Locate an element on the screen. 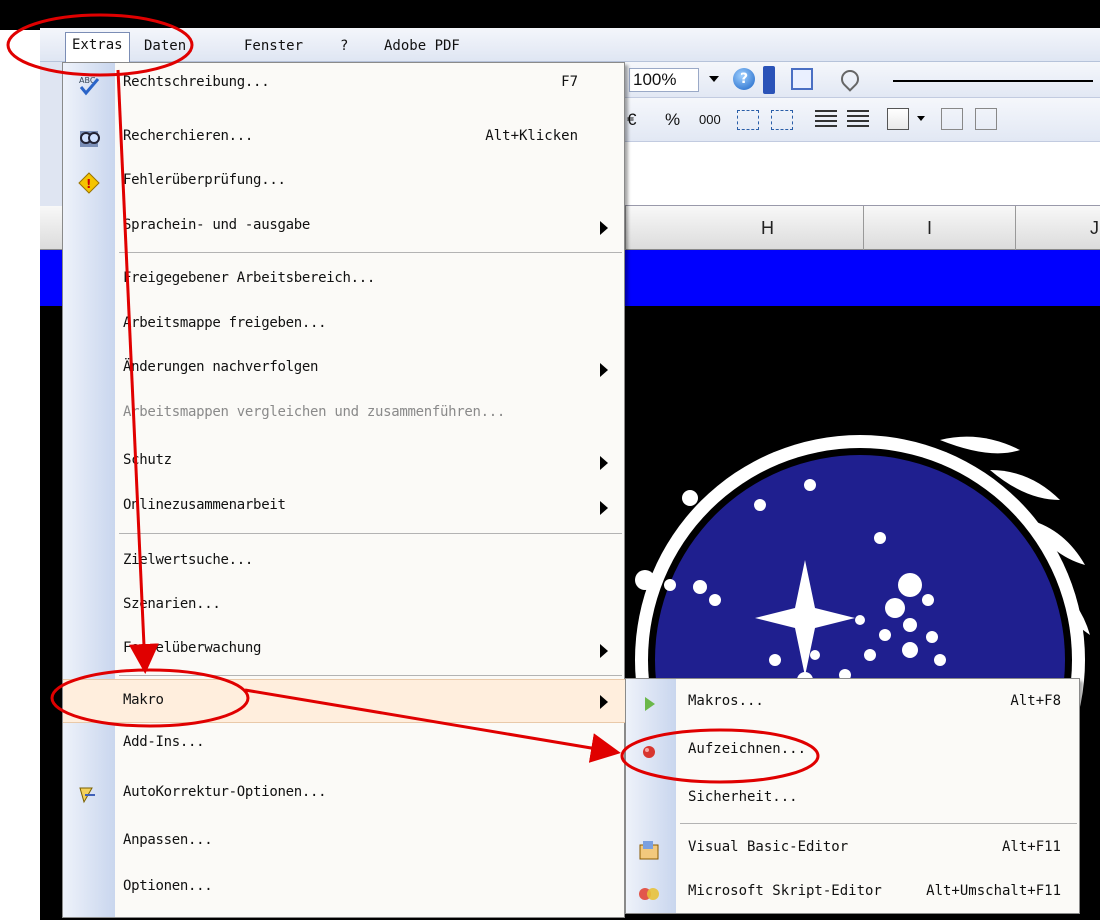 The height and width of the screenshot is (920, 1100). annotation-circle-extras is located at coordinates (100, 45).